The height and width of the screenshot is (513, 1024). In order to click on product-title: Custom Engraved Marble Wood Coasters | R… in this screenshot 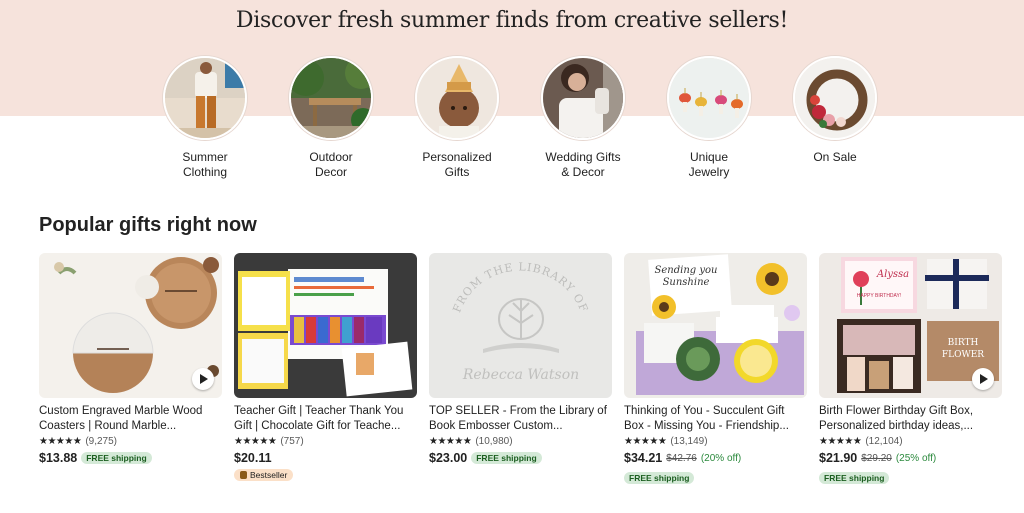, I will do `click(130, 418)`.